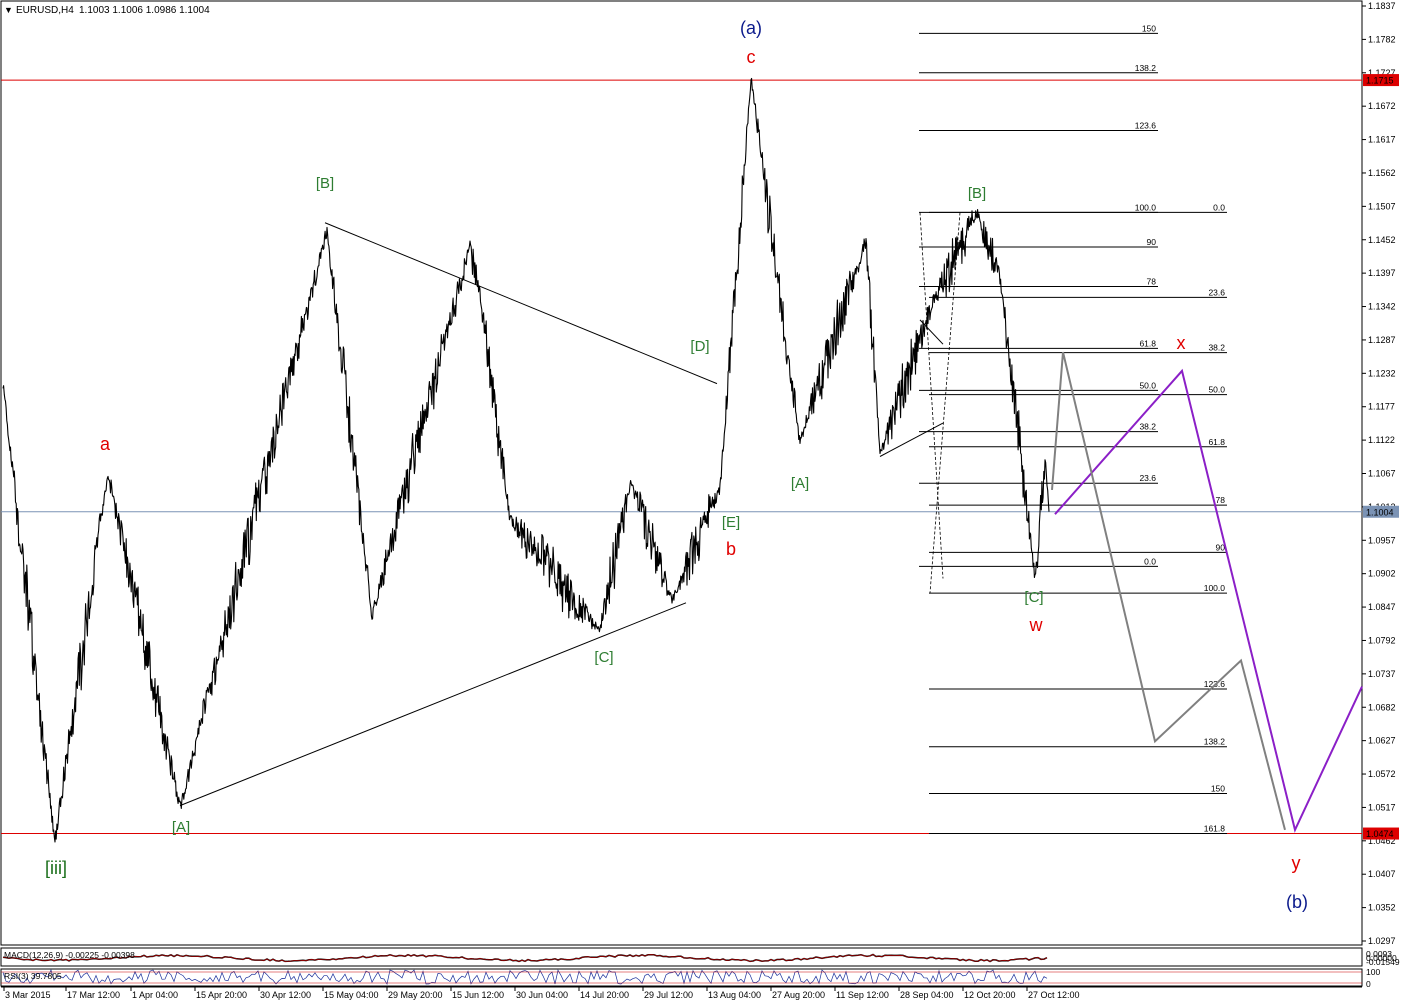  Describe the element at coordinates (1382, 39) in the screenshot. I see `price-tick-label: 1.1782` at that location.